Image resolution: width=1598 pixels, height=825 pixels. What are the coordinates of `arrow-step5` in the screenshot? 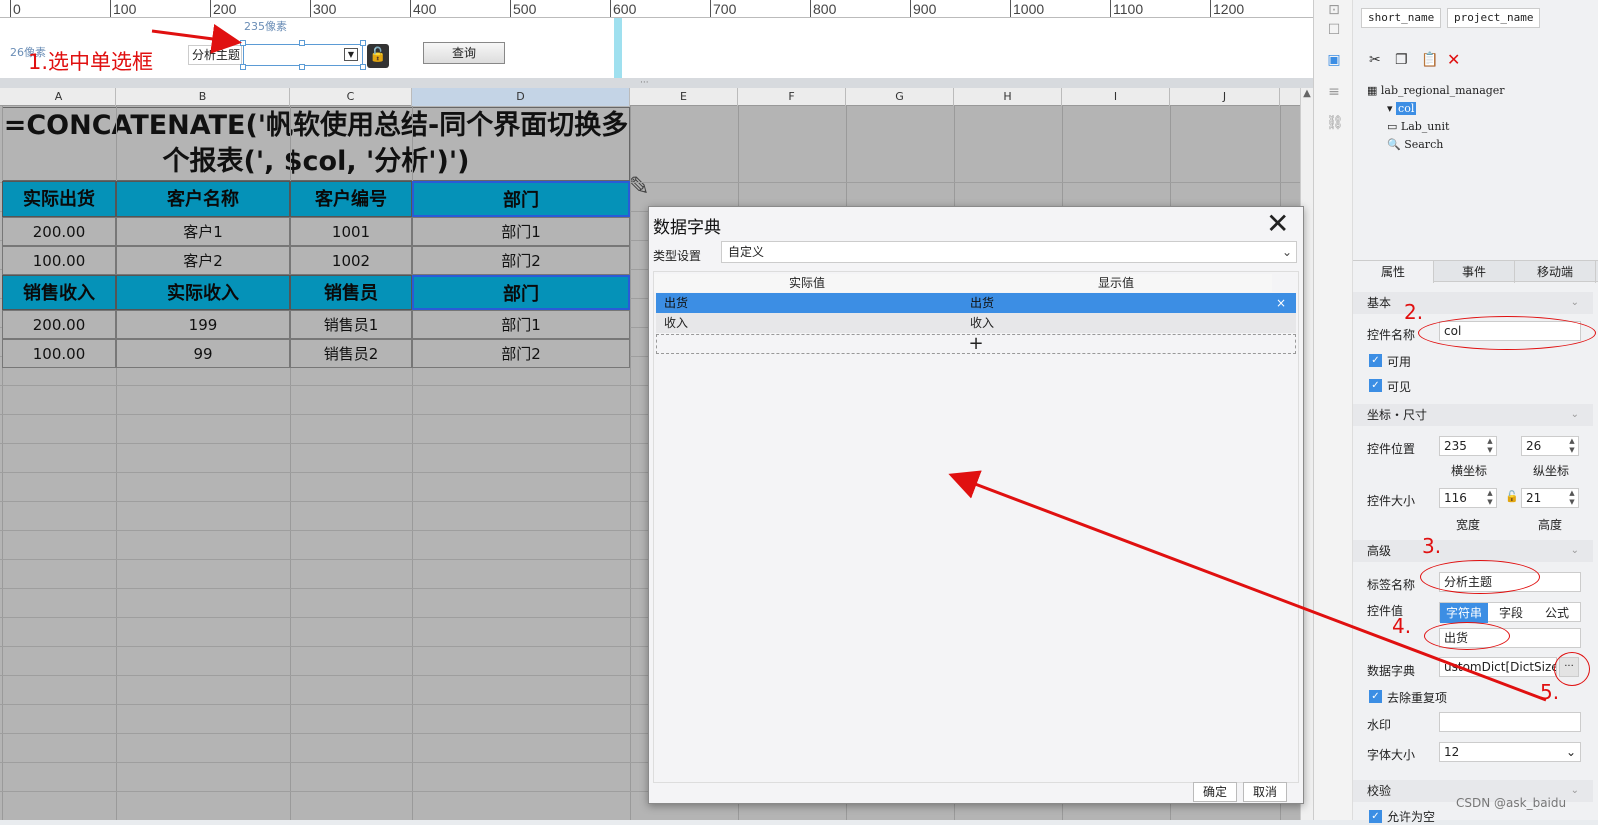 It's located at (1247, 586).